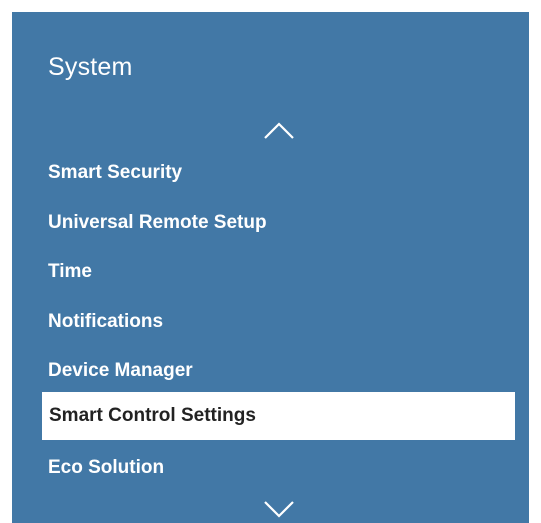  What do you see at coordinates (270, 173) in the screenshot?
I see `menu-item-smart-security: Smart Security` at bounding box center [270, 173].